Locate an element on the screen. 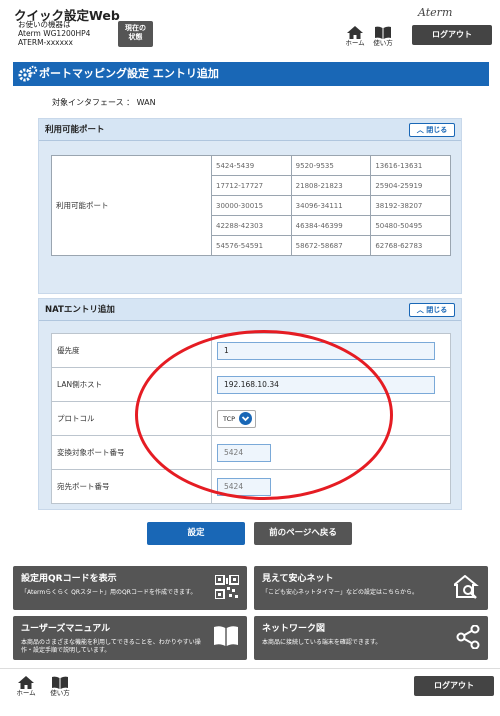  safety-net-desc: 「こども安心ネットタイマー」などの設定はこちらから。 is located at coordinates (340, 592).